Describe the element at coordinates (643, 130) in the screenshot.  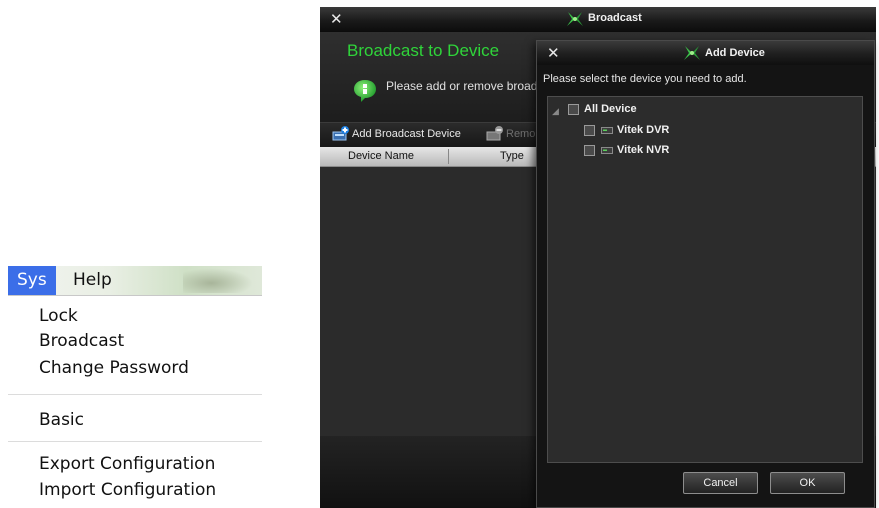
I see `vitek-dvr-label: Vitek DVR` at that location.